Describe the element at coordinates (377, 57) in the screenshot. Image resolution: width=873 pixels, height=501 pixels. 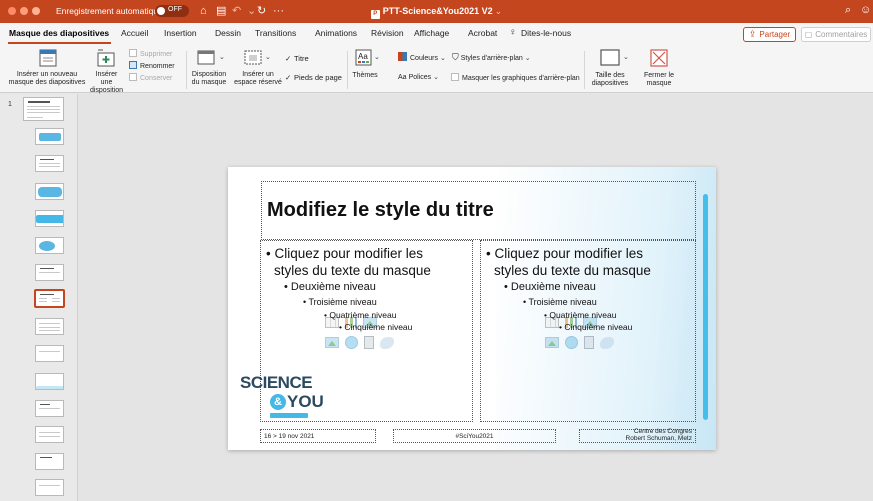
I see `themes-chevron-icon: ⌄` at that location.